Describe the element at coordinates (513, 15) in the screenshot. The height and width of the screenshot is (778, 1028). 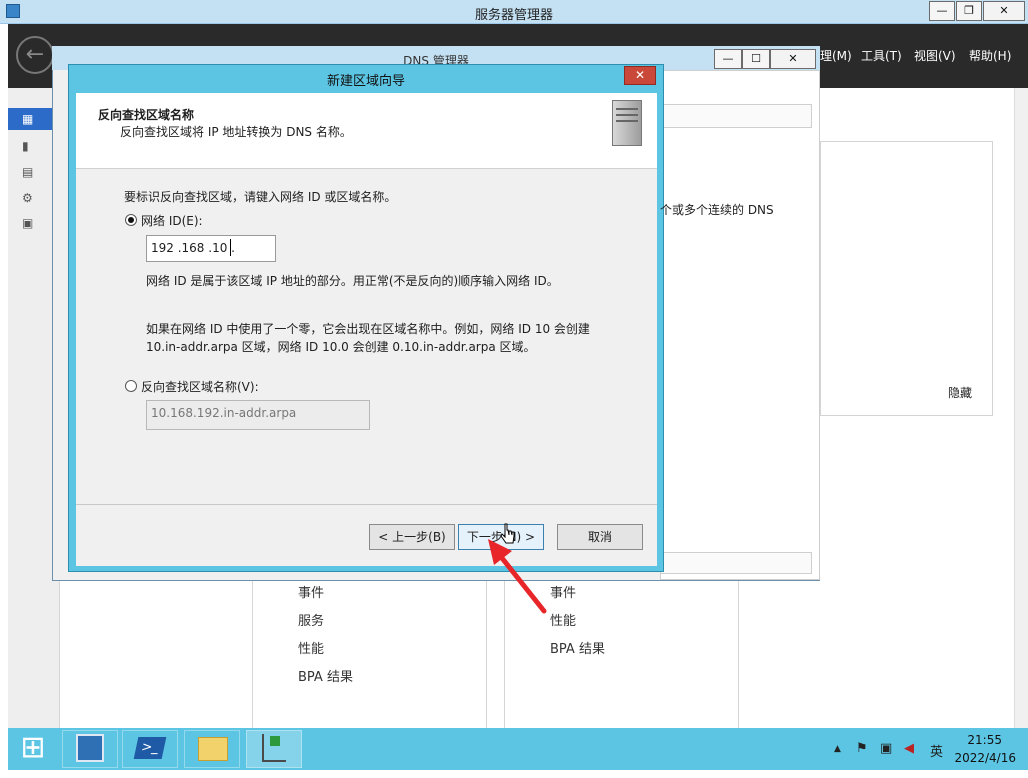
I see `server-manager-title: 服务器管理器` at that location.